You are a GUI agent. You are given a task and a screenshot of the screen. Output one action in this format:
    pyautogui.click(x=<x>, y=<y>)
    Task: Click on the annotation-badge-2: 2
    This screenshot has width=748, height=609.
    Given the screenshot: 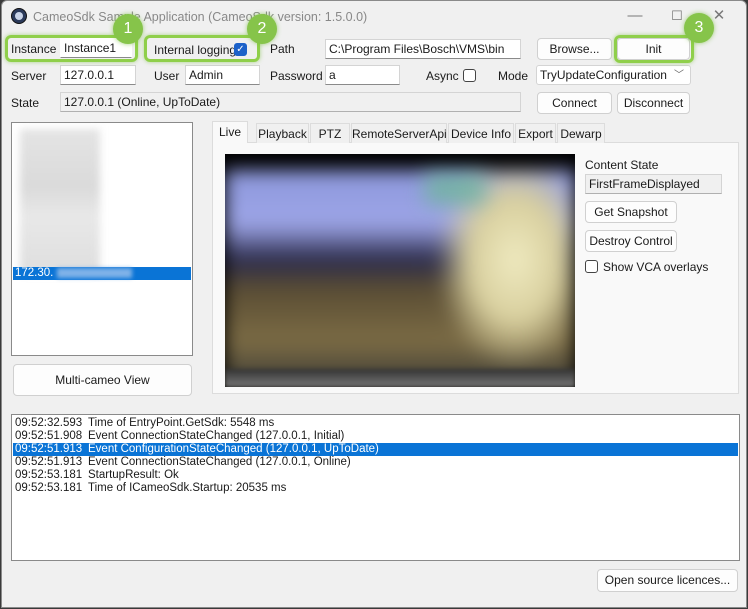 What is the action you would take?
    pyautogui.click(x=262, y=29)
    